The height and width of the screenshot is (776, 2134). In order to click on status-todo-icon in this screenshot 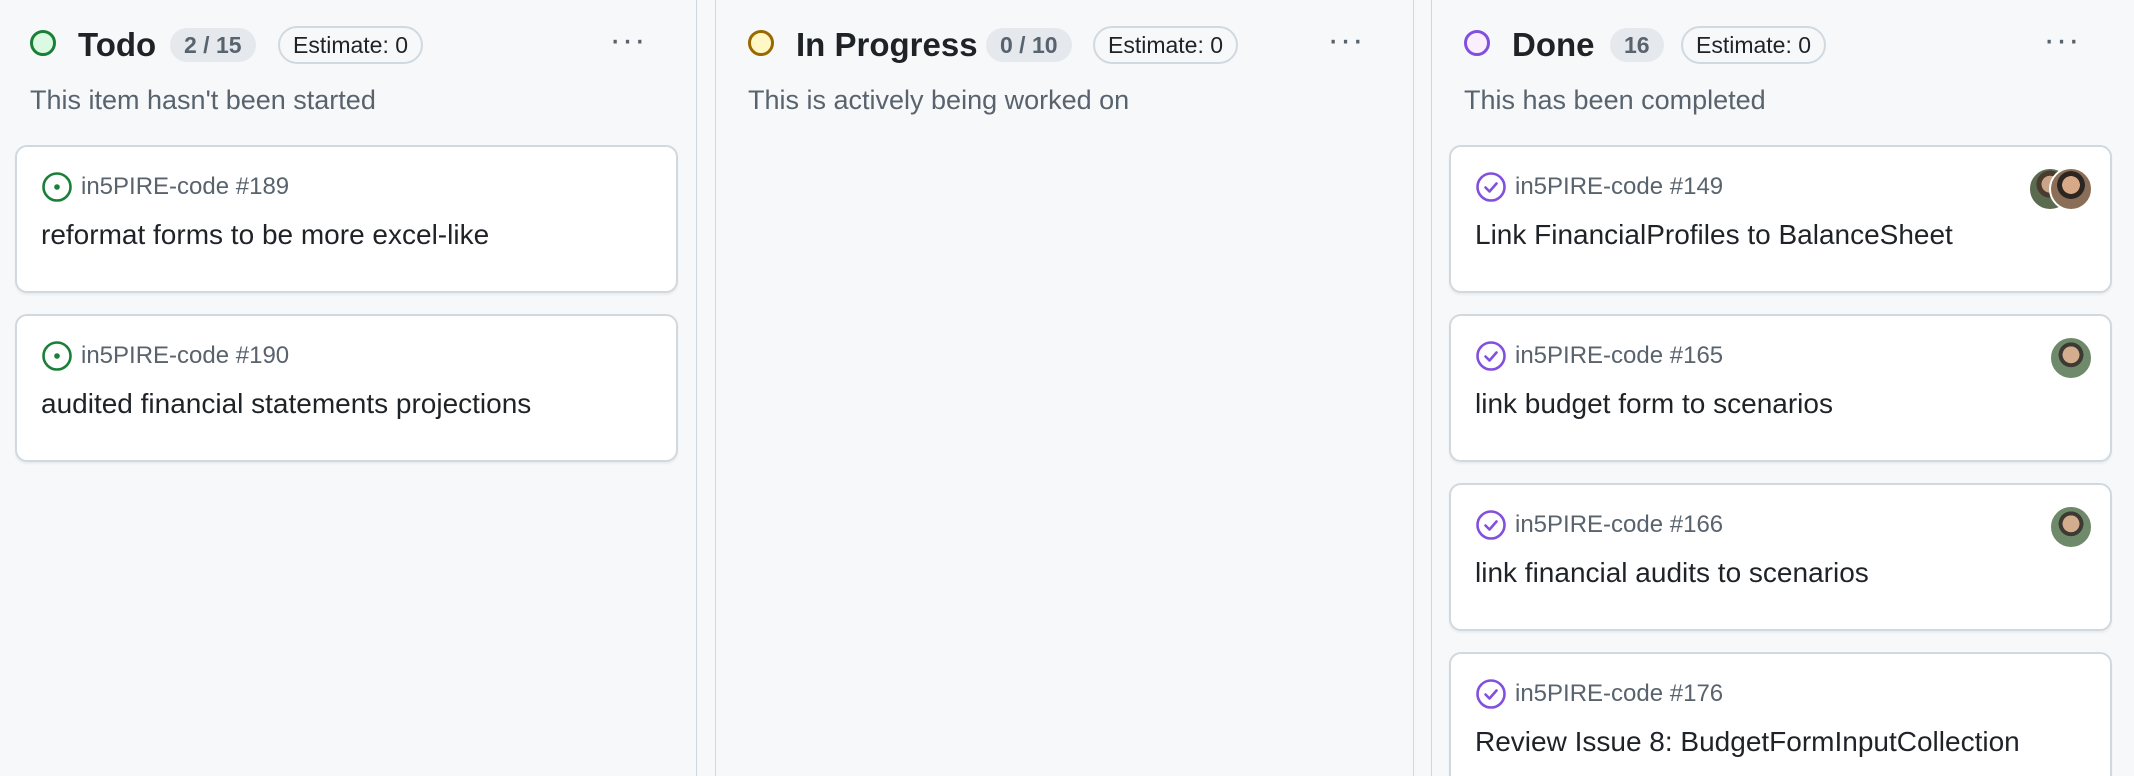, I will do `click(43, 43)`.